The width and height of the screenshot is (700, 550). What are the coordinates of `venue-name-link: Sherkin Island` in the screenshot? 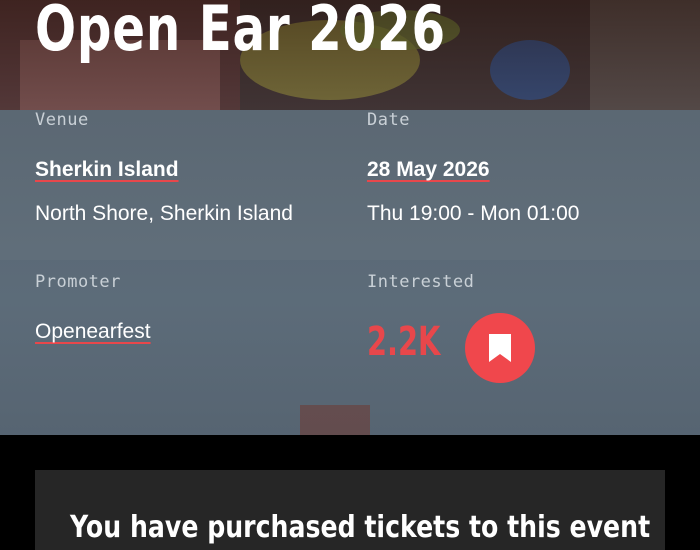 It's located at (107, 170).